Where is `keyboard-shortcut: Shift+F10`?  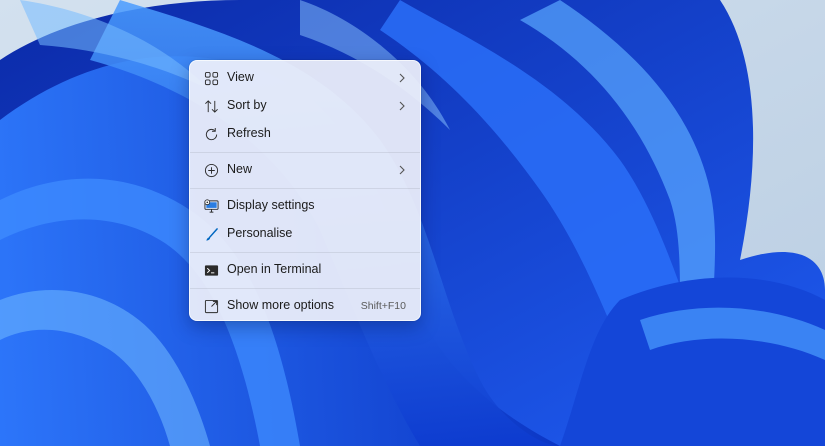
keyboard-shortcut: Shift+F10 is located at coordinates (383, 306).